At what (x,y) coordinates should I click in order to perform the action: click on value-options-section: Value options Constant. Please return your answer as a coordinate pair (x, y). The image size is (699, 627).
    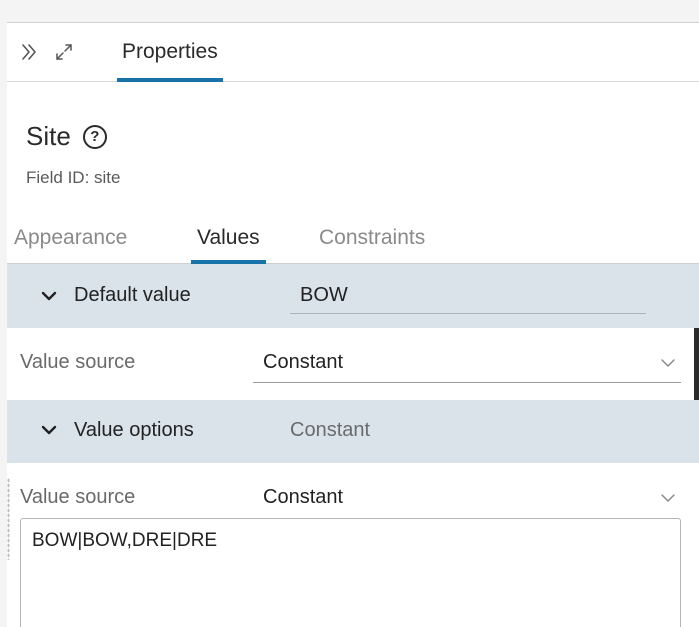
    Looking at the image, I should click on (353, 431).